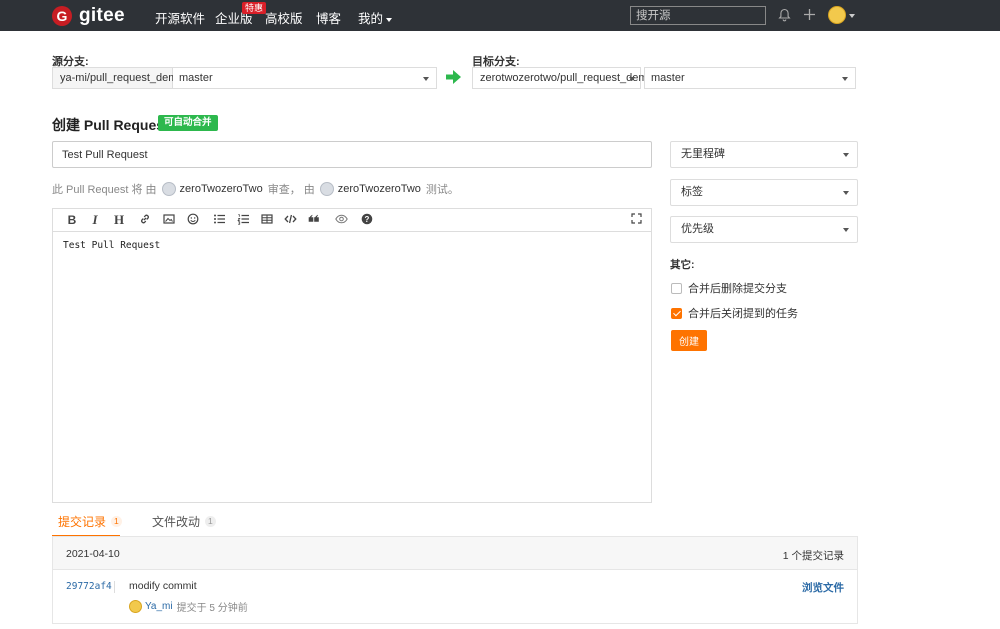  Describe the element at coordinates (119, 220) in the screenshot. I see `heading-icon: H` at that location.